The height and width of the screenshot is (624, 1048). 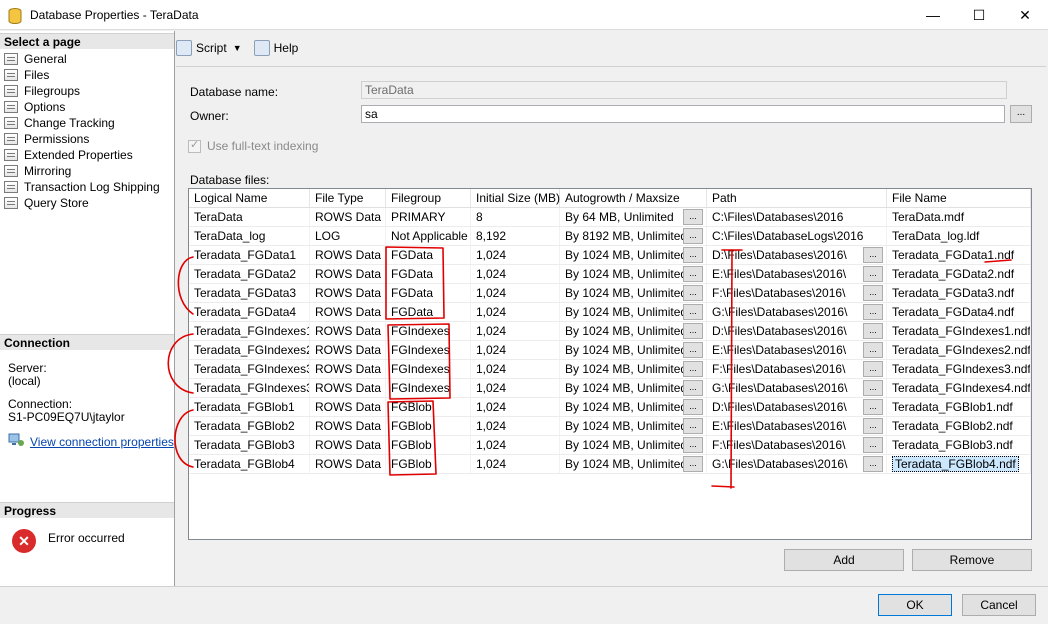 What do you see at coordinates (35, 59) in the screenshot?
I see `nav-item-general: General` at bounding box center [35, 59].